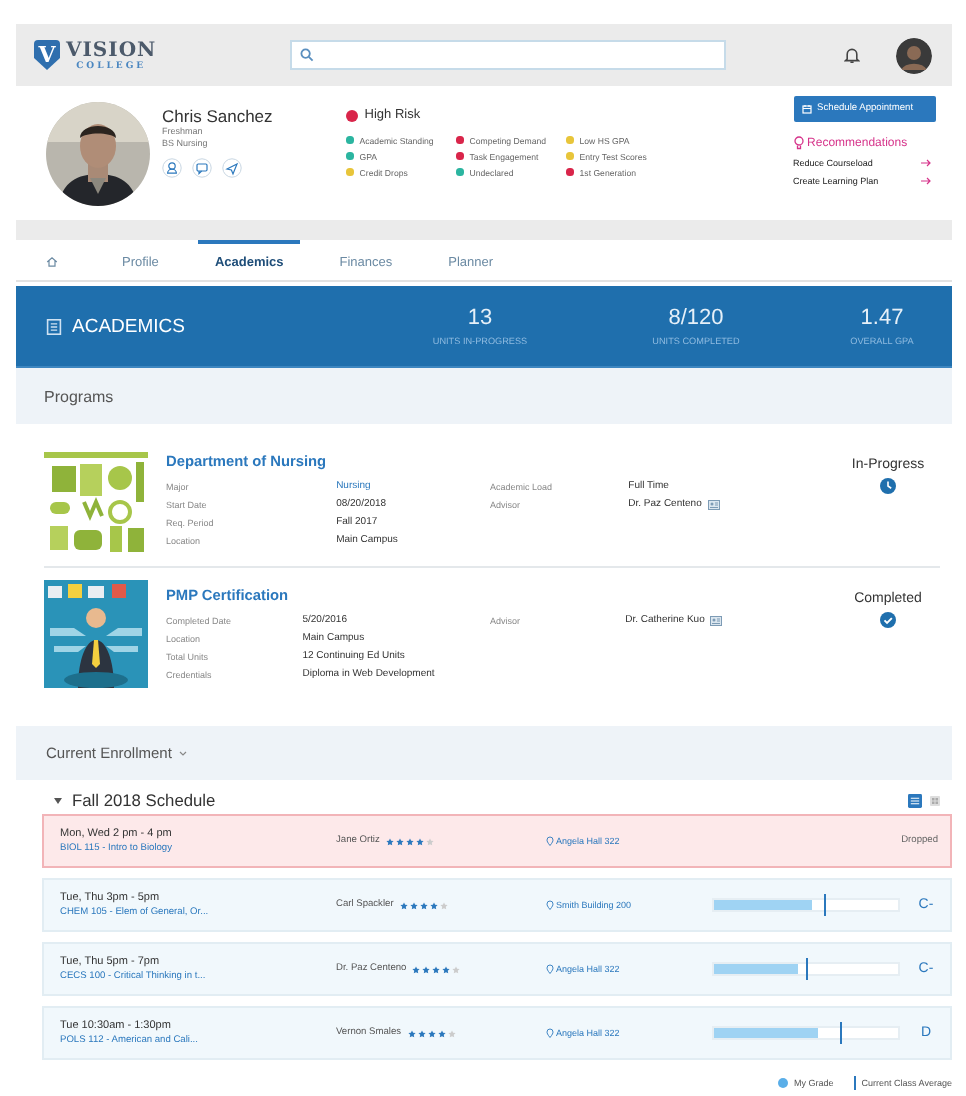  I want to click on stat-value: 13, so click(480, 319).